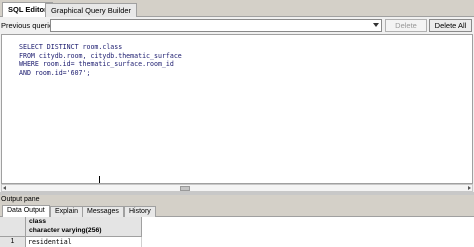  Describe the element at coordinates (99, 179) in the screenshot. I see `text-cursor` at that location.